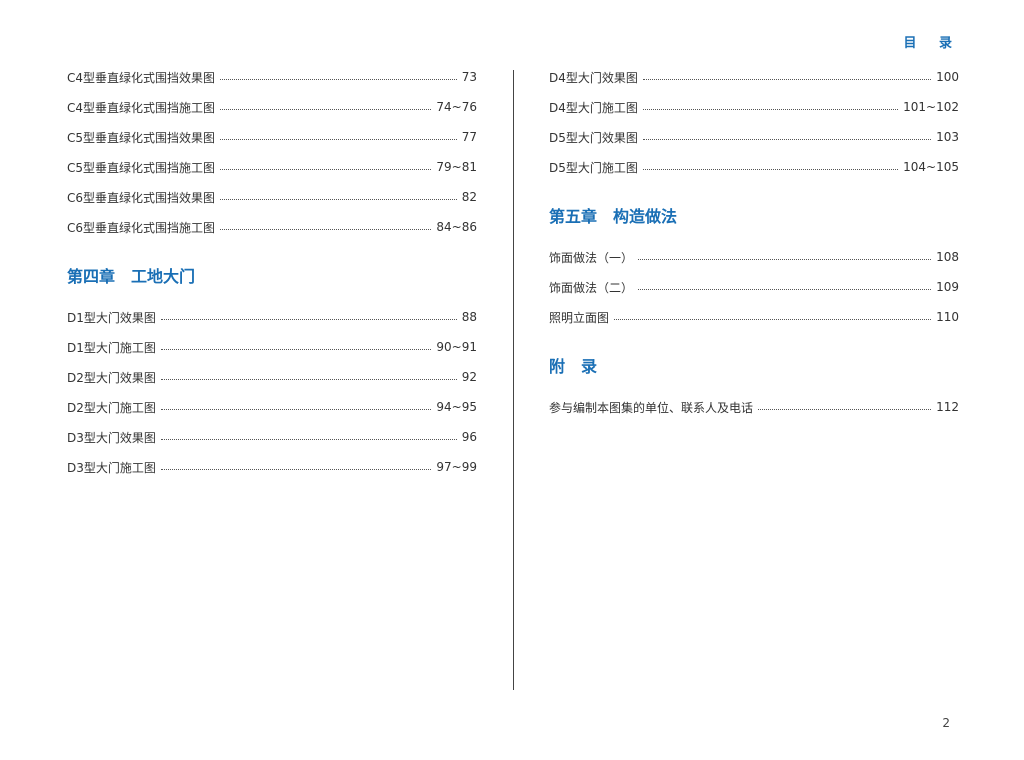 This screenshot has width=1024, height=760. Describe the element at coordinates (456, 227) in the screenshot. I see `toc-entry-page: 84~86` at that location.